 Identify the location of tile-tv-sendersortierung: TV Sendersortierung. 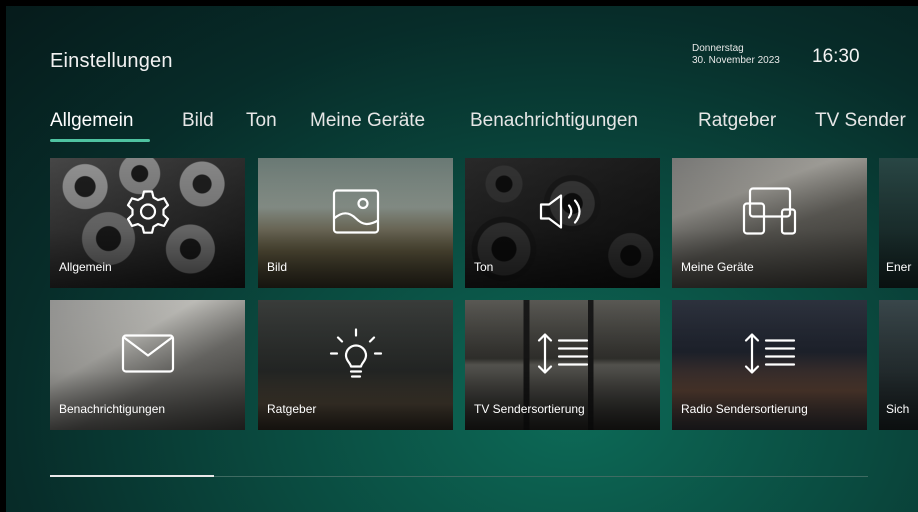
(562, 365).